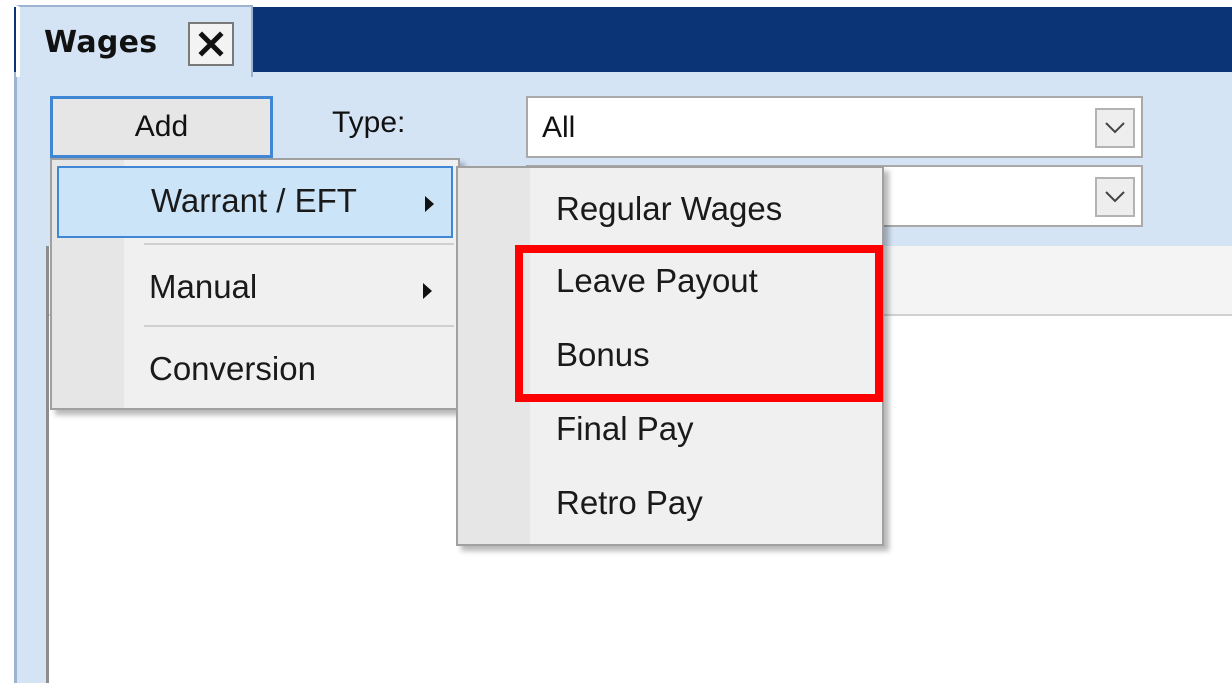 This screenshot has width=1232, height=683. I want to click on menu-item-conversion: Conversion, so click(255, 366).